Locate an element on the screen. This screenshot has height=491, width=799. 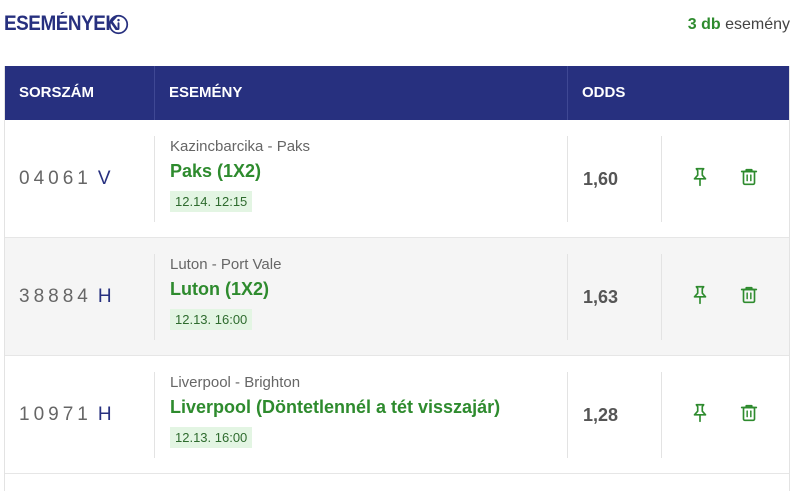
info-icon is located at coordinates (118, 24).